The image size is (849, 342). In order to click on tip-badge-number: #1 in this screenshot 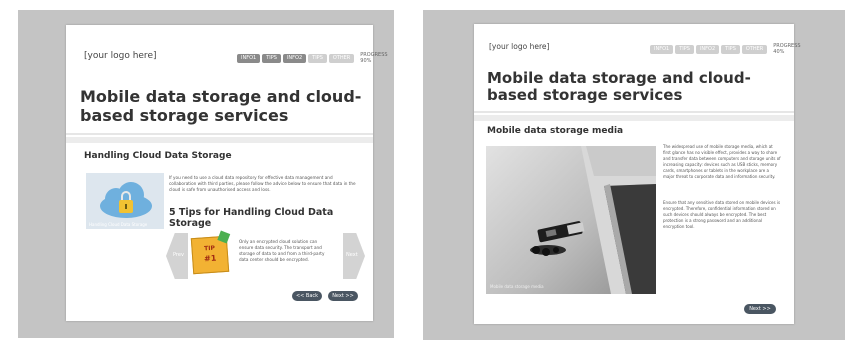, I will do `click(210, 258)`.